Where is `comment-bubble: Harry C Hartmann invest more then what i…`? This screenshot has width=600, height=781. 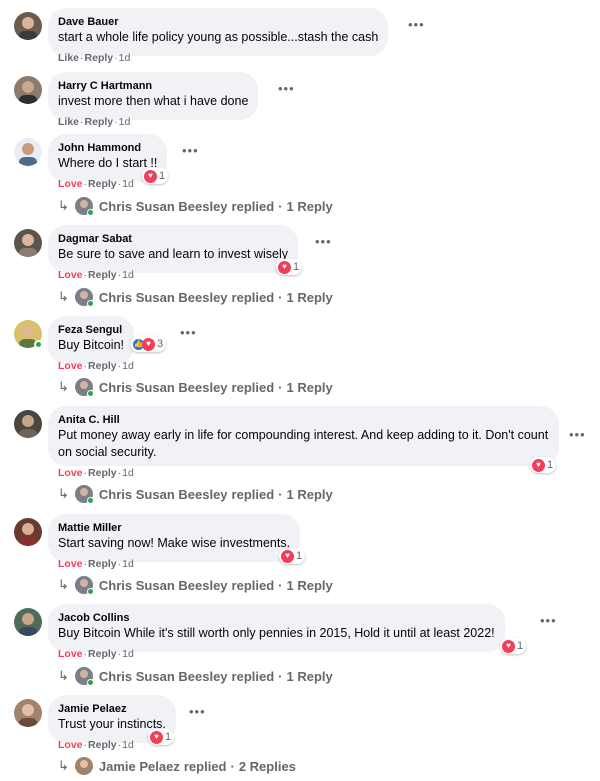 comment-bubble: Harry C Hartmann invest more then what i… is located at coordinates (153, 96).